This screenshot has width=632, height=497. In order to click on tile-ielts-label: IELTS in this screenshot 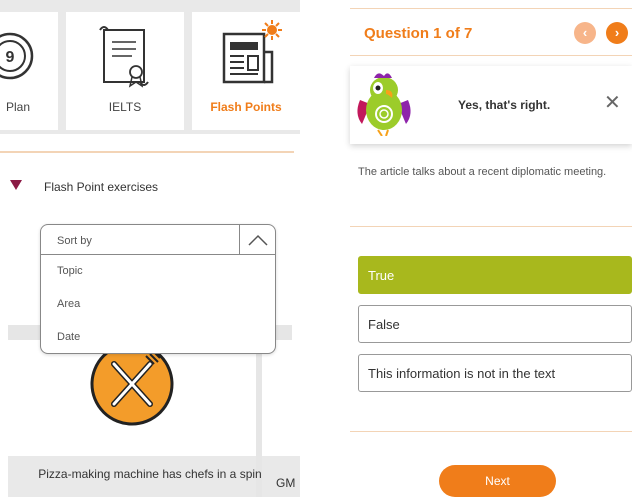, I will do `click(125, 107)`.